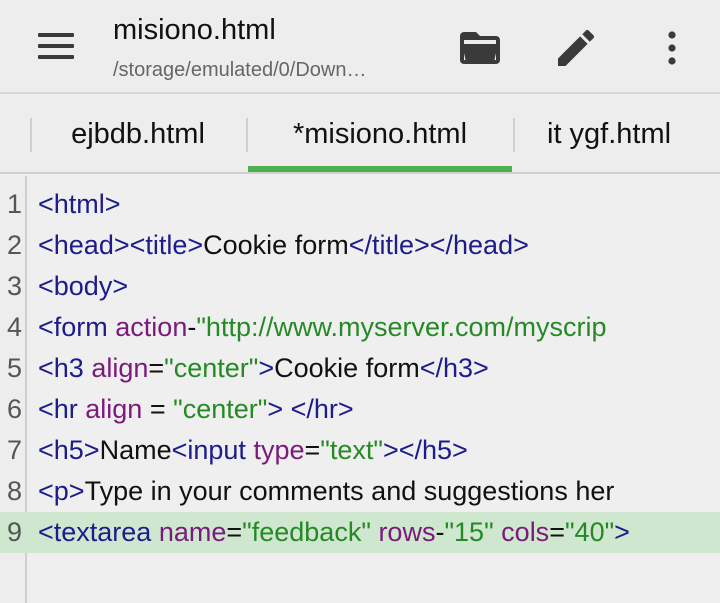 The height and width of the screenshot is (603, 720). What do you see at coordinates (360, 204) in the screenshot?
I see `code-line: 1 <html>` at bounding box center [360, 204].